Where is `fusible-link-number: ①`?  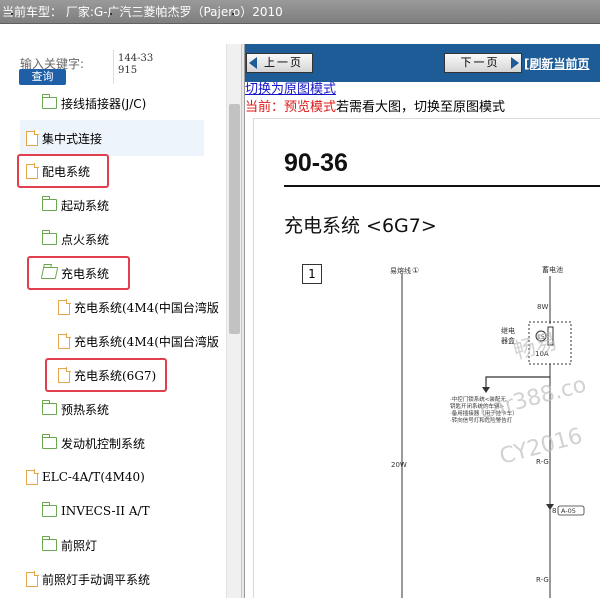
fusible-link-number: ① is located at coordinates (415, 270).